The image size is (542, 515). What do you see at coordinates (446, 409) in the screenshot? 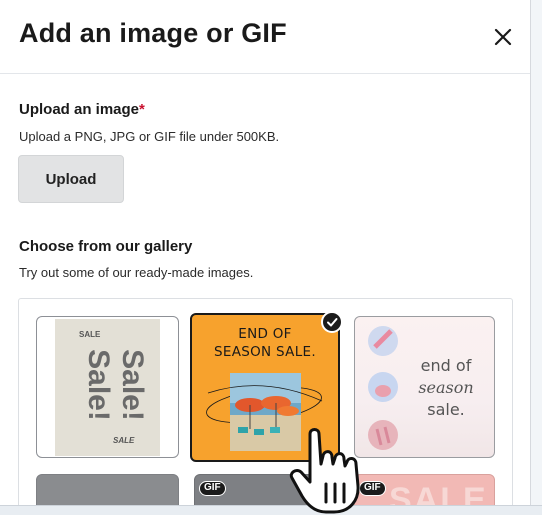
I see `soft-sale-line-3: sale.` at bounding box center [446, 409].